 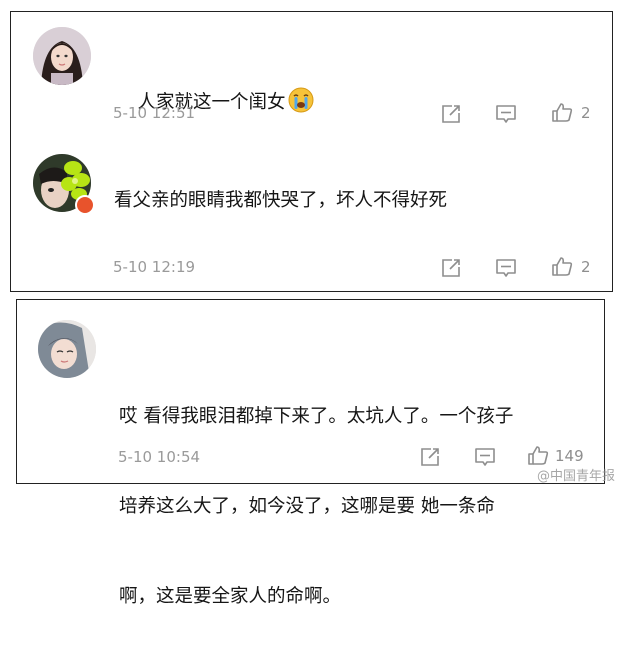 What do you see at coordinates (214, 102) in the screenshot?
I see `comment-text: 人家就这一个闺女` at bounding box center [214, 102].